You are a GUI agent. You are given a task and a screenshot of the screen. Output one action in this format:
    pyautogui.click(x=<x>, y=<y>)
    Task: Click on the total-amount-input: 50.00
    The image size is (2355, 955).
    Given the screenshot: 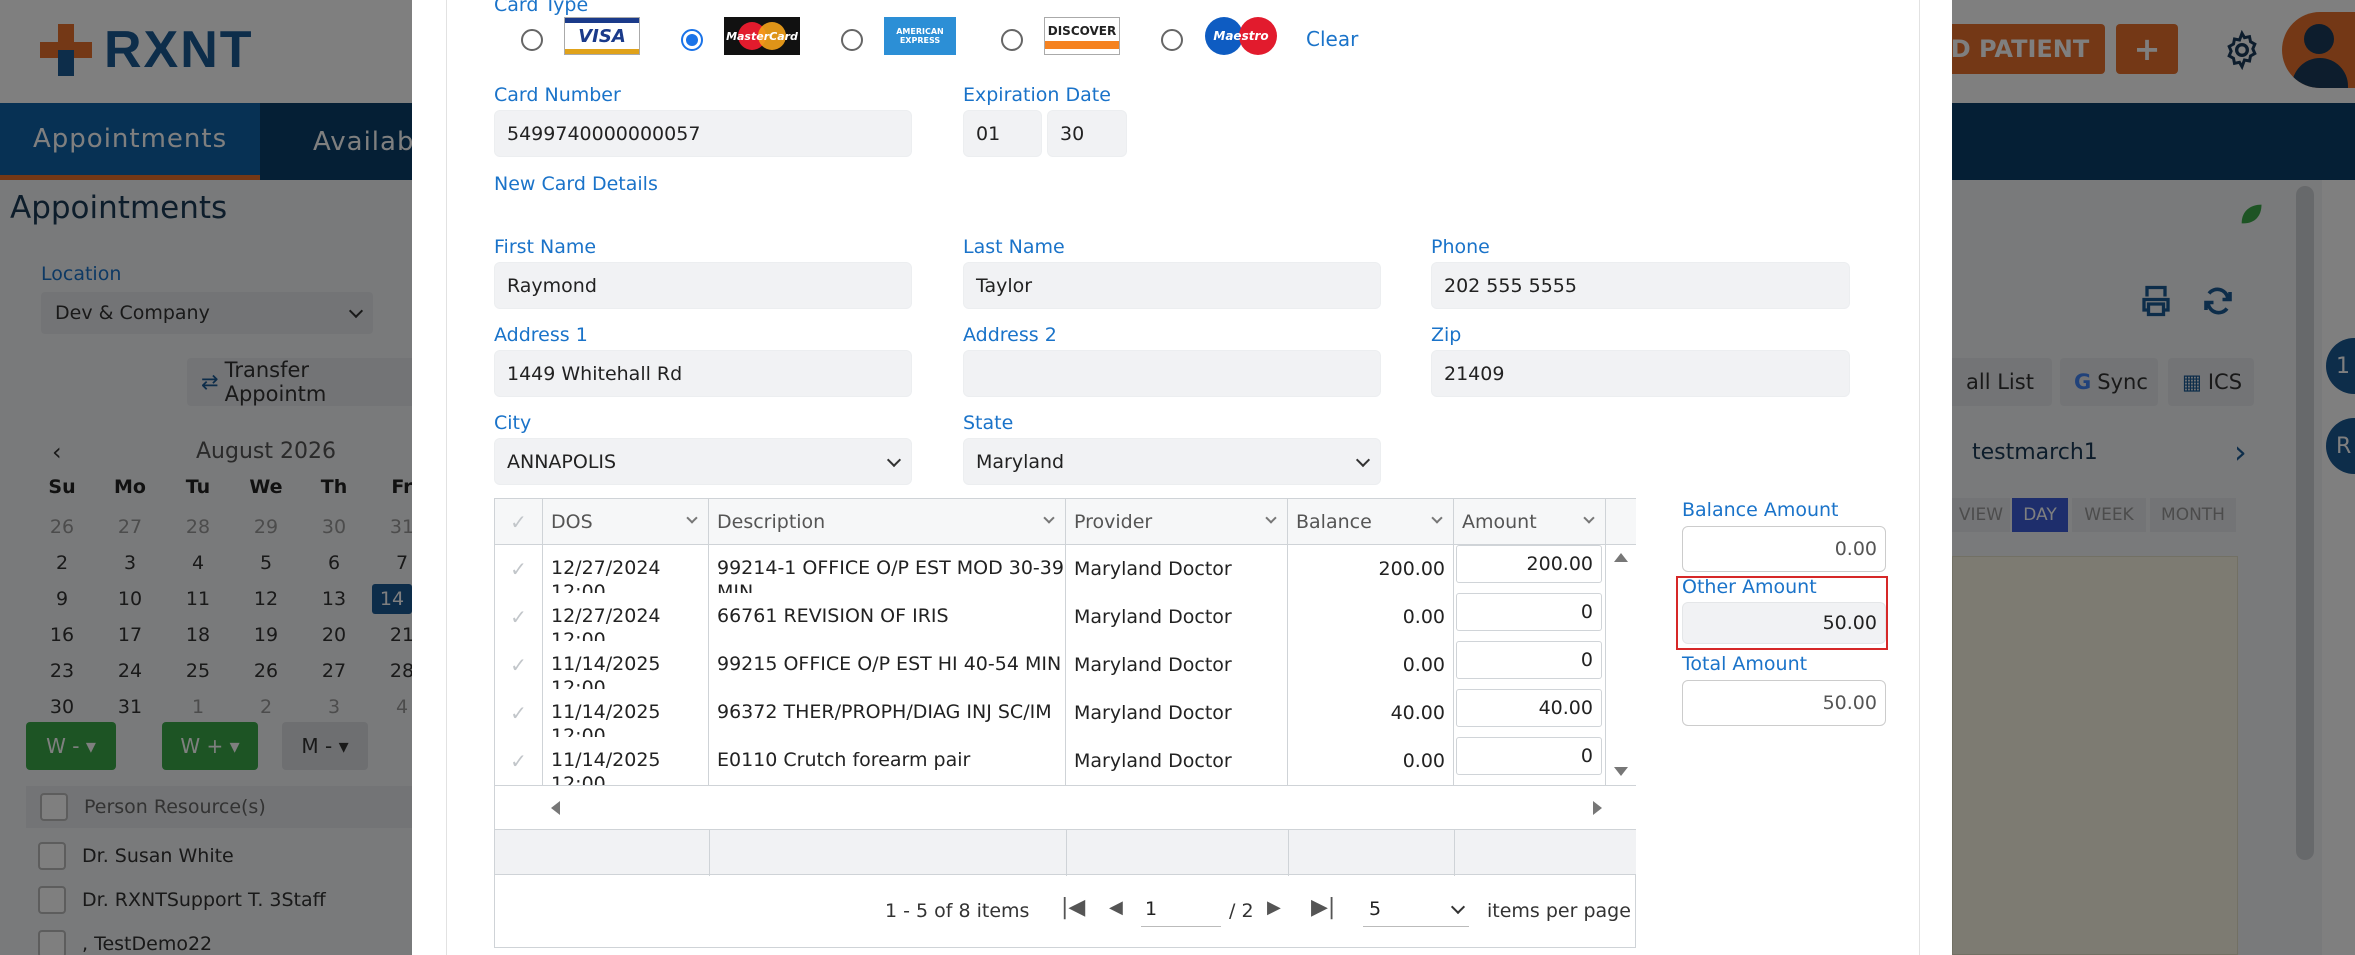 What is the action you would take?
    pyautogui.click(x=1784, y=703)
    